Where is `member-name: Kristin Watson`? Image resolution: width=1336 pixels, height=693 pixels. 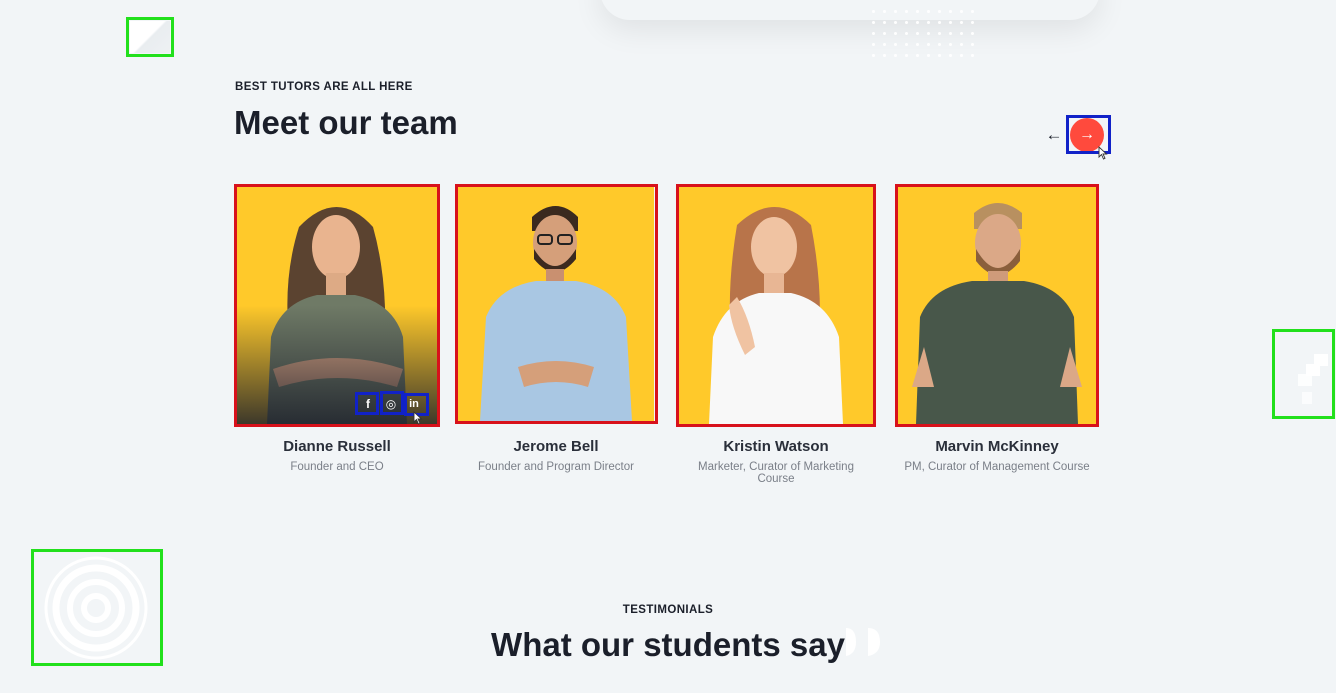 member-name: Kristin Watson is located at coordinates (776, 446).